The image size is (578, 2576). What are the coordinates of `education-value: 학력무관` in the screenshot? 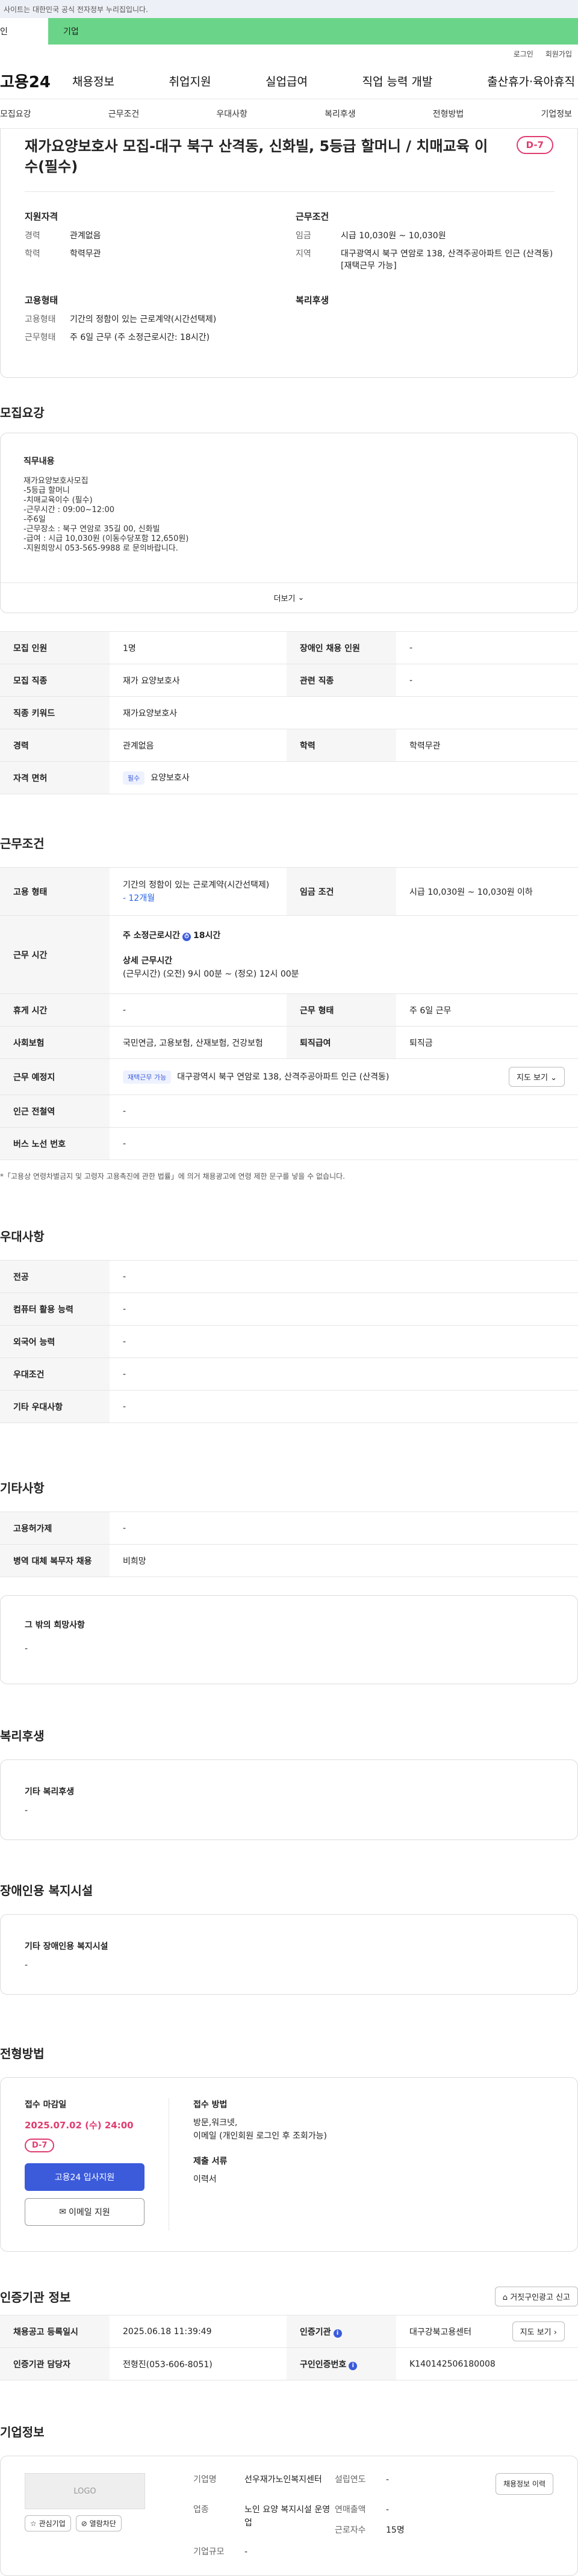 It's located at (85, 254).